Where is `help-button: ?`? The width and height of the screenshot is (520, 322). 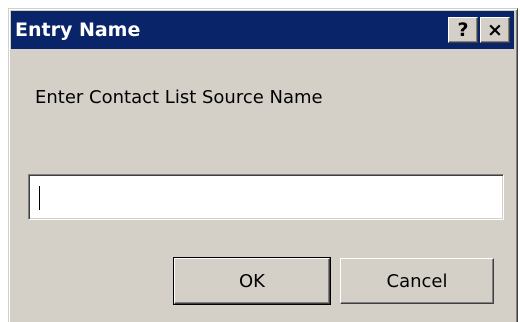 help-button: ? is located at coordinates (463, 30).